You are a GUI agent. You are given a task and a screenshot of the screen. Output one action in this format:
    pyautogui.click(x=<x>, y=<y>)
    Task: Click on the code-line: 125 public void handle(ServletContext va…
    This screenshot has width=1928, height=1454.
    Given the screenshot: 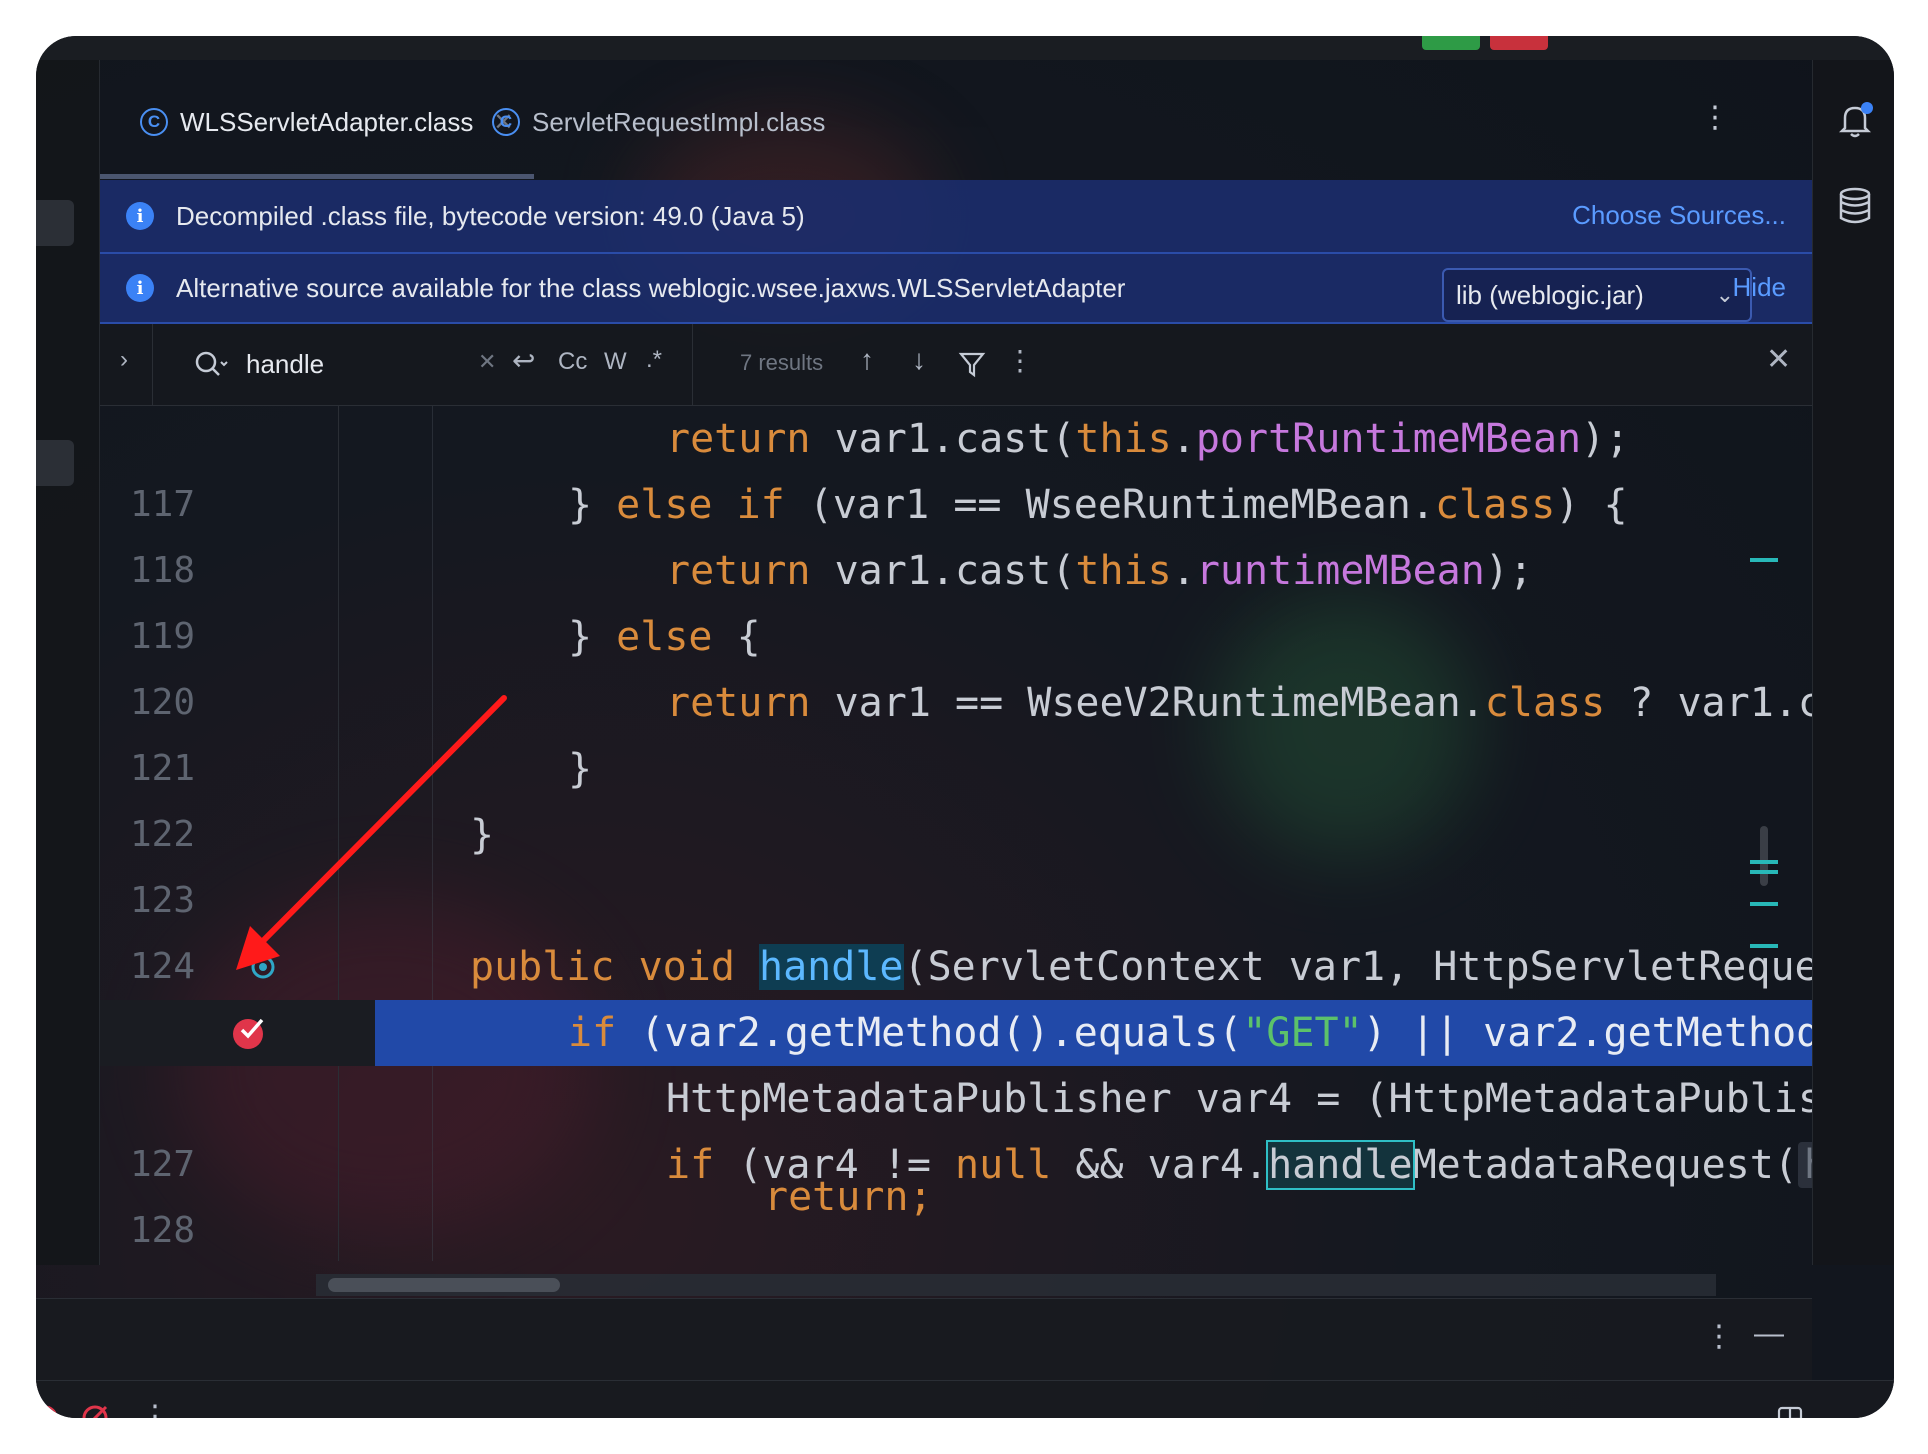 What is the action you would take?
    pyautogui.click(x=956, y=993)
    